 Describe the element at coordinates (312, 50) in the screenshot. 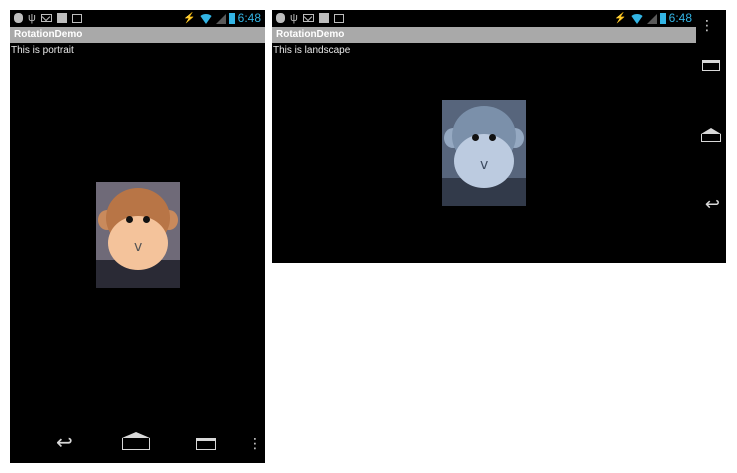

I see `orientation-message: This is landscape` at that location.